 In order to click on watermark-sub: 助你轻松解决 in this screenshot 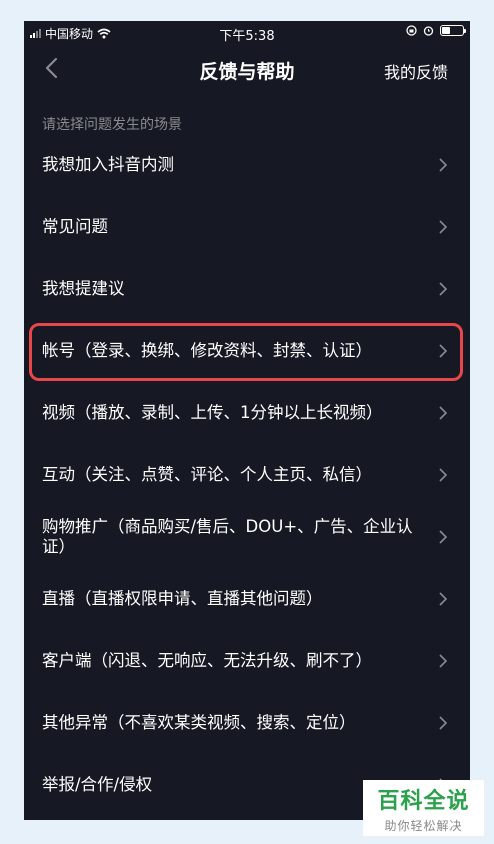, I will do `click(423, 826)`.